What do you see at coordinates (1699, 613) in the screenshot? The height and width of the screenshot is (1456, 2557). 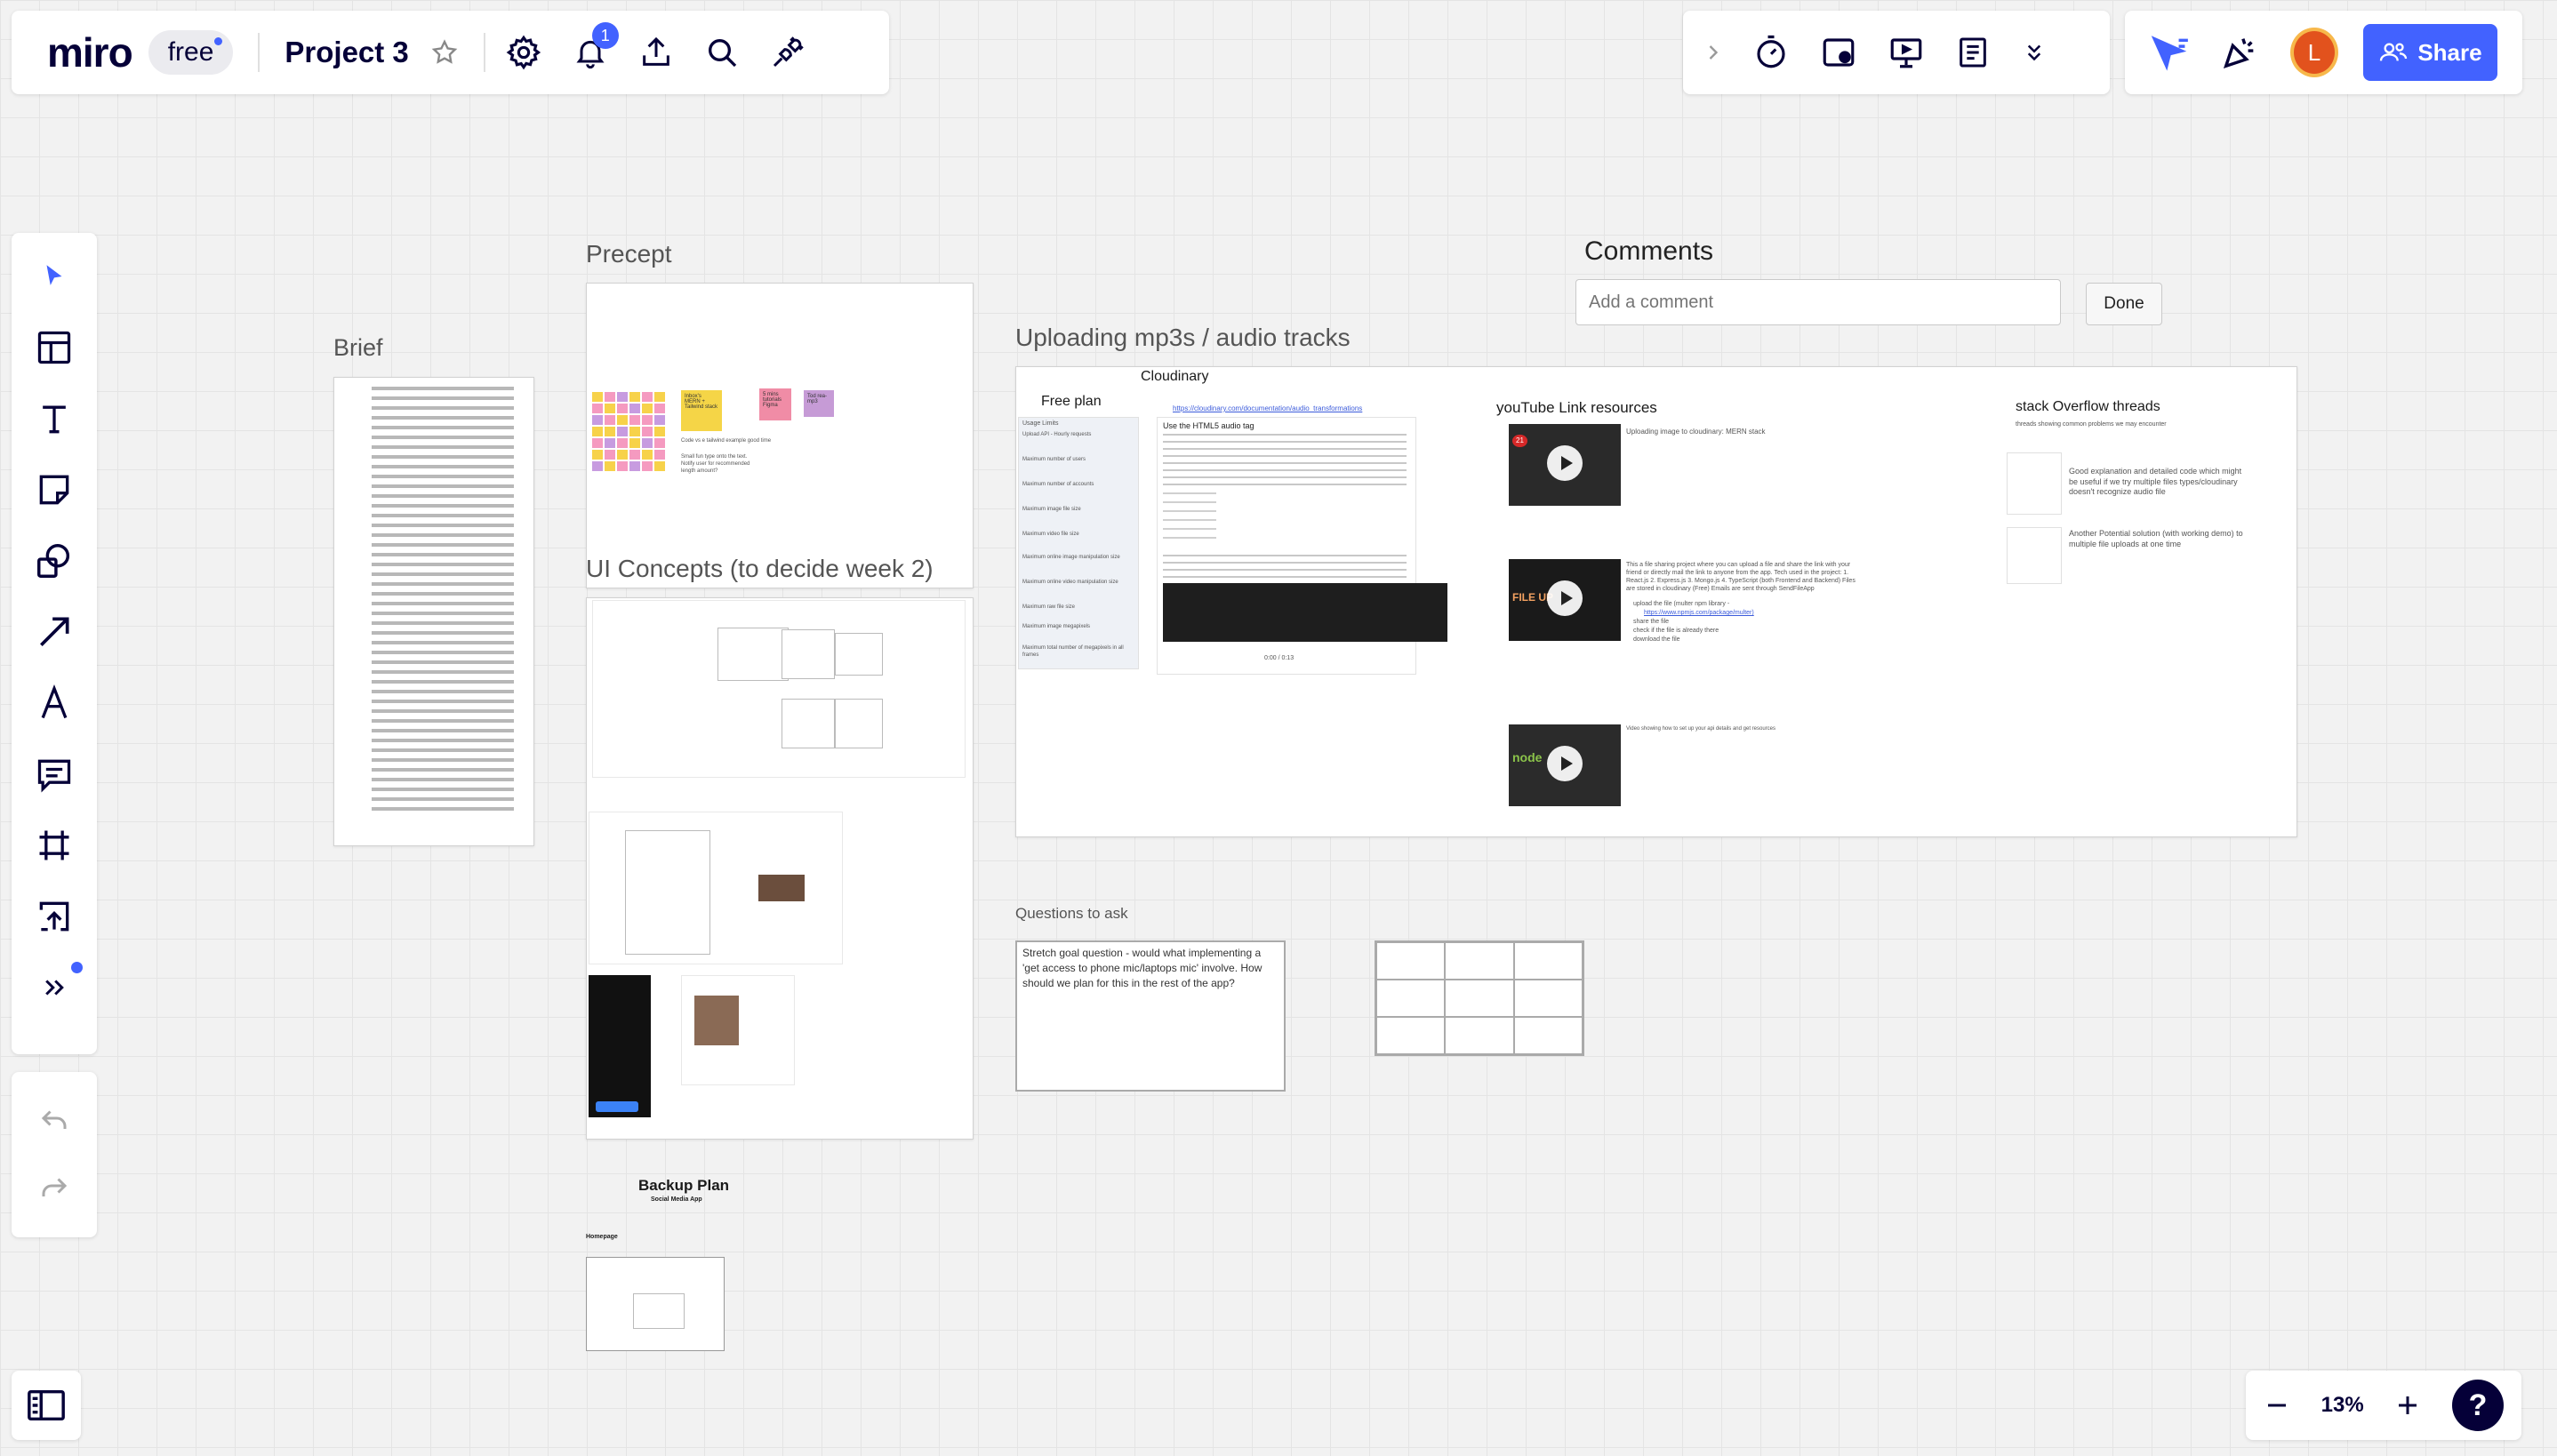 I see `video-step-link: https://www.npmjs.com/package/multer)` at bounding box center [1699, 613].